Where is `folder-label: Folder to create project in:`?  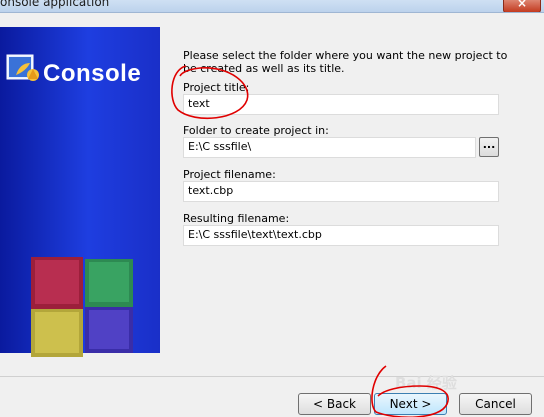
folder-label: Folder to create project in: is located at coordinates (256, 130).